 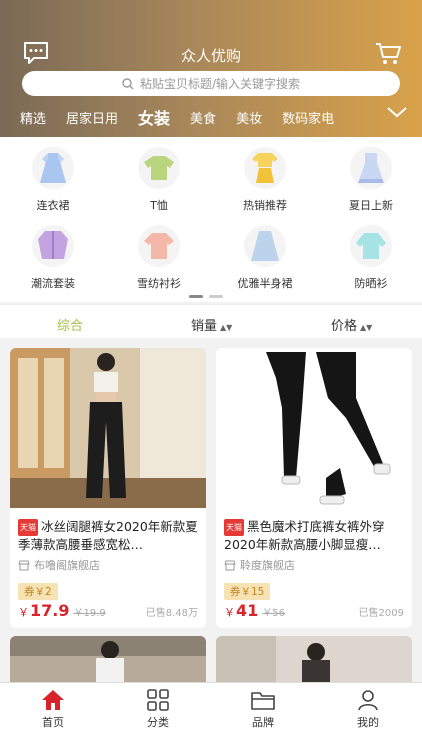 I want to click on price: ￥41, so click(x=241, y=610).